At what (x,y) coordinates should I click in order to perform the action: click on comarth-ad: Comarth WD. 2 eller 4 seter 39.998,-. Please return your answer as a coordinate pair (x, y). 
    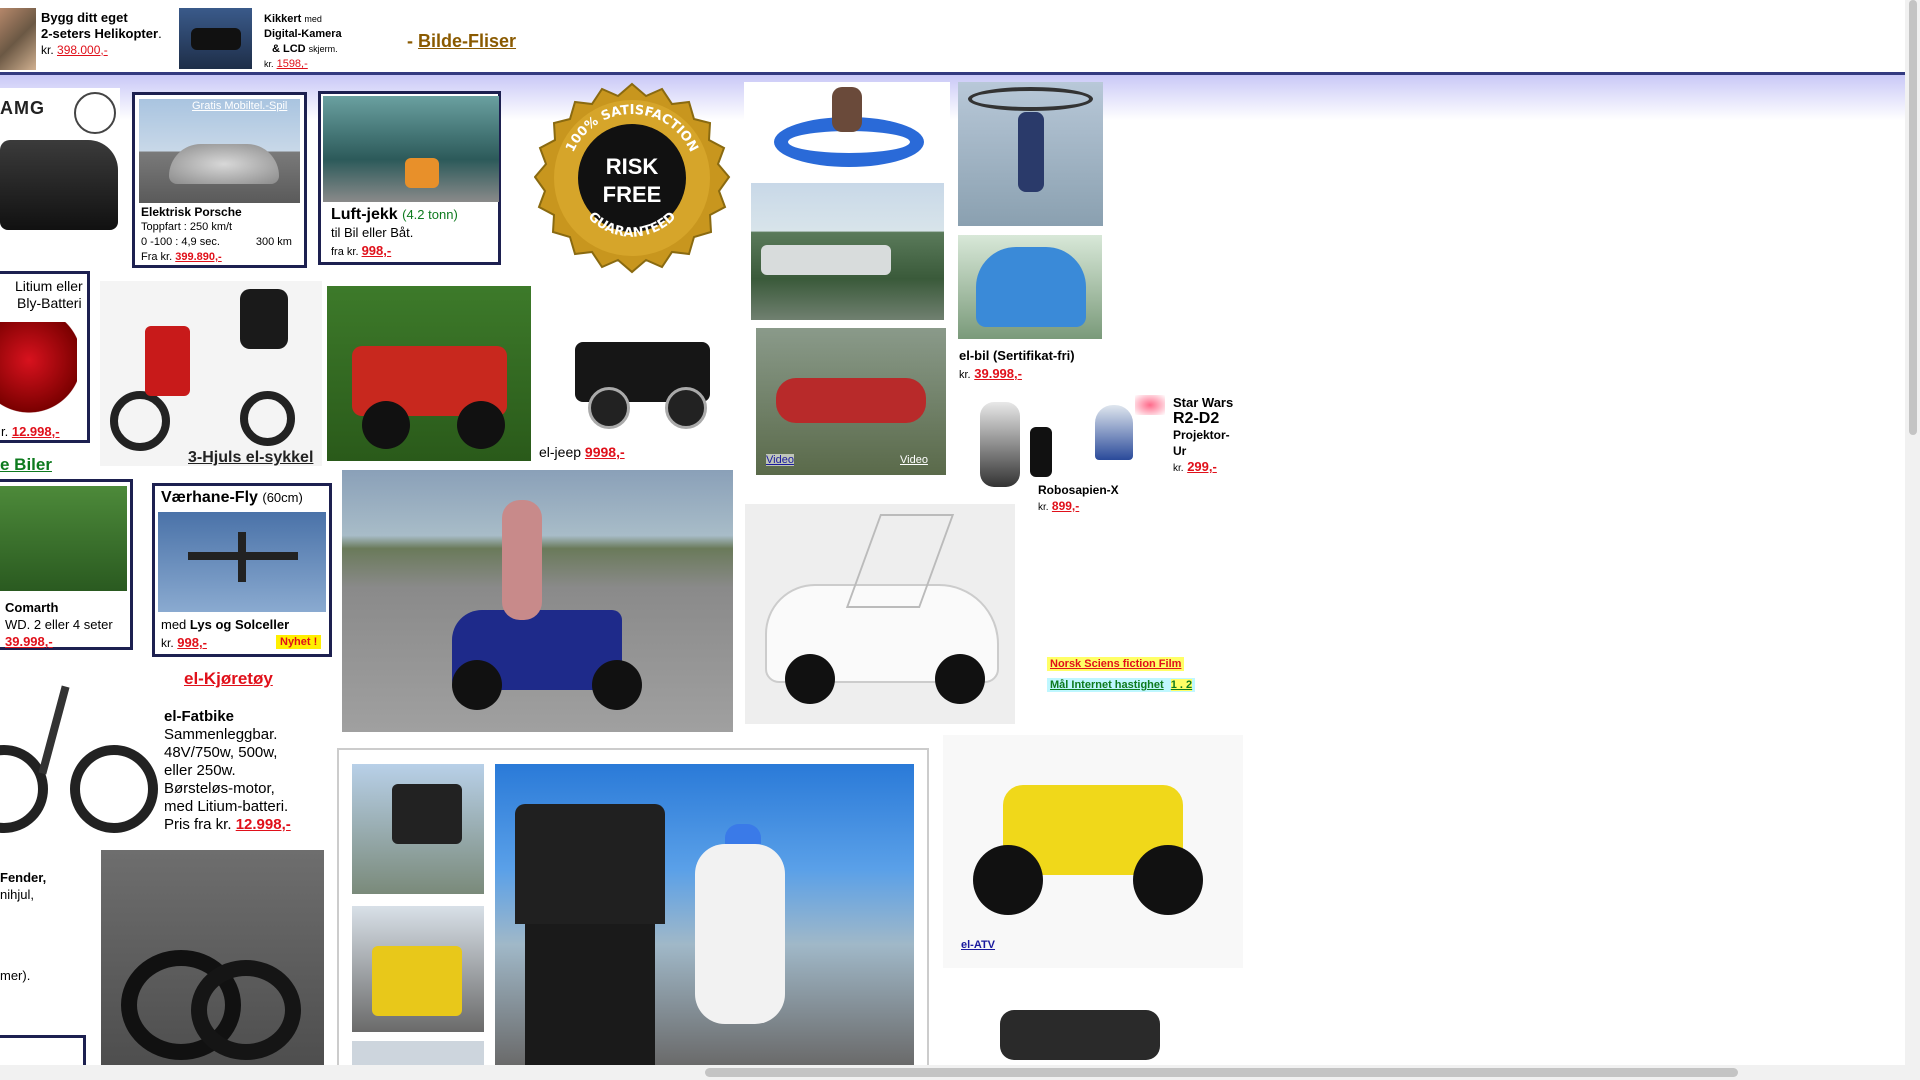
    Looking at the image, I should click on (66, 564).